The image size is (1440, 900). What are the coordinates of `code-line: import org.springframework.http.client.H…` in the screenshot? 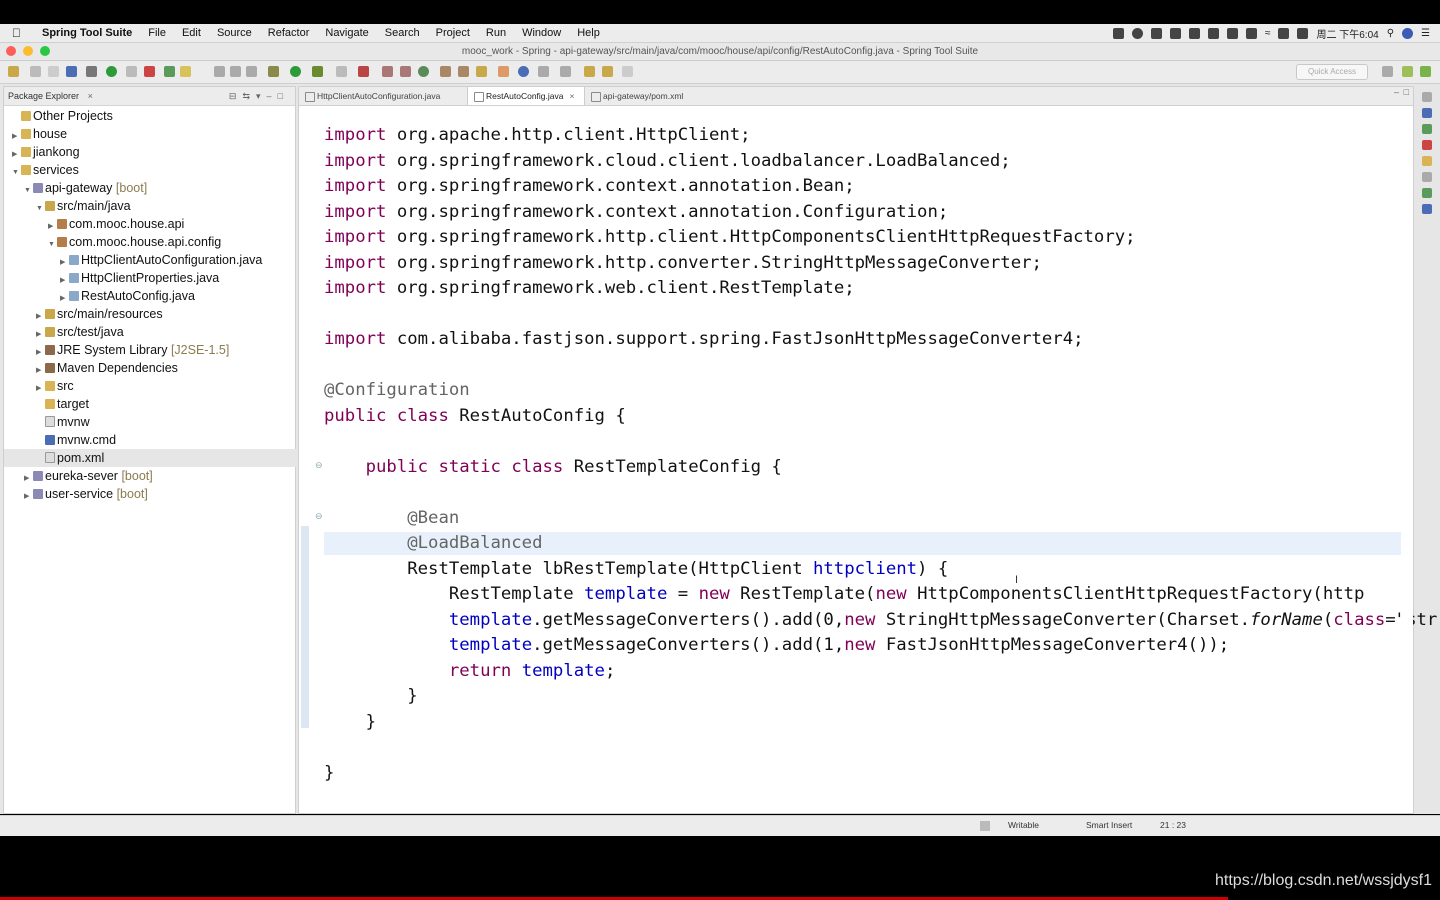 It's located at (730, 237).